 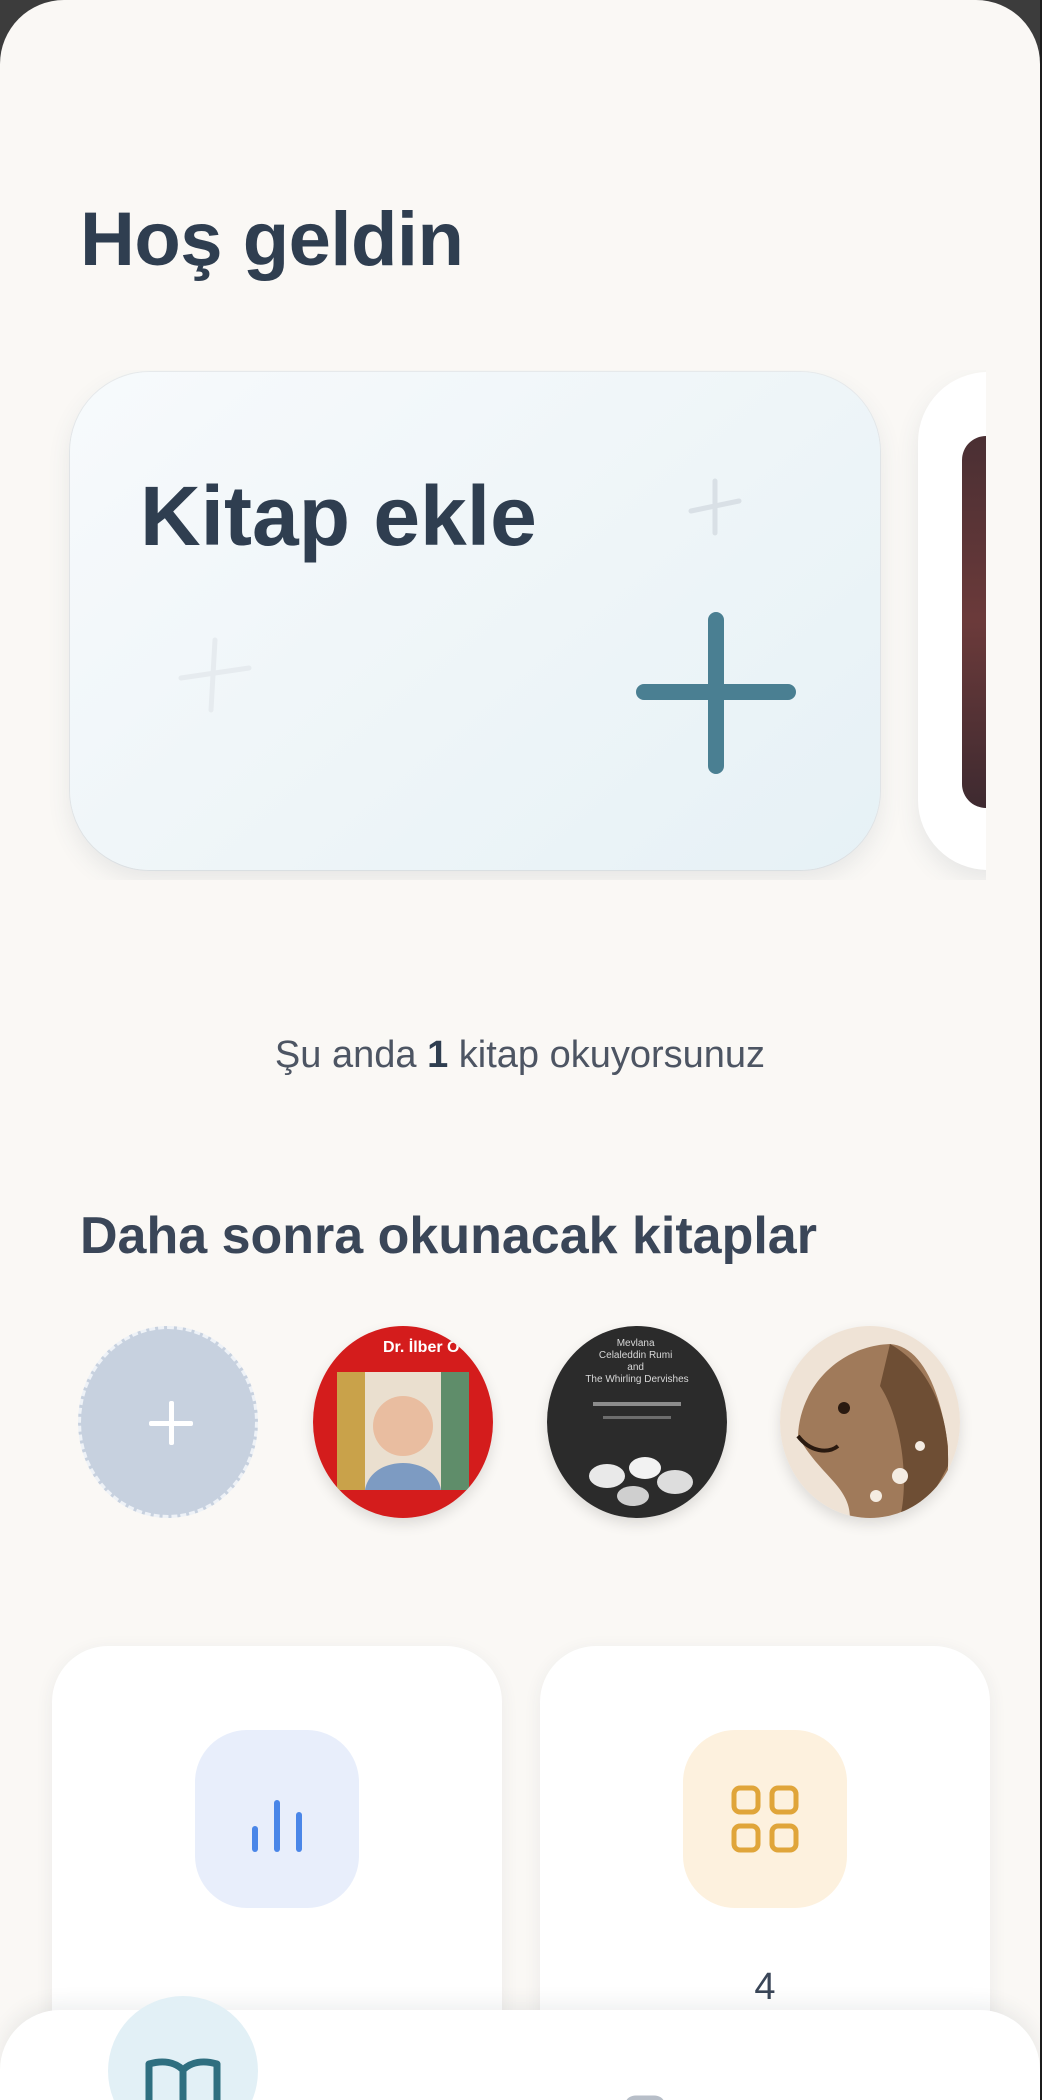 I want to click on portrait-cover-art: Dr. İlber O, so click(x=403, y=1422).